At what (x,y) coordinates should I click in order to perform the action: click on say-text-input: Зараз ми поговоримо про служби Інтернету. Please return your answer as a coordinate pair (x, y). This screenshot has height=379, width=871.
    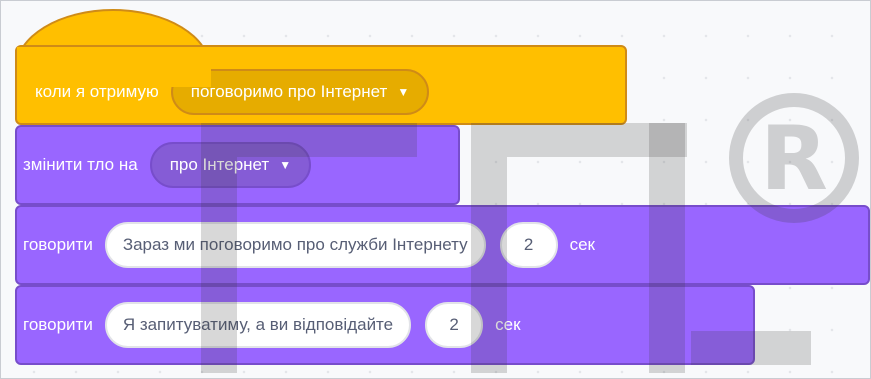
    Looking at the image, I should click on (295, 245).